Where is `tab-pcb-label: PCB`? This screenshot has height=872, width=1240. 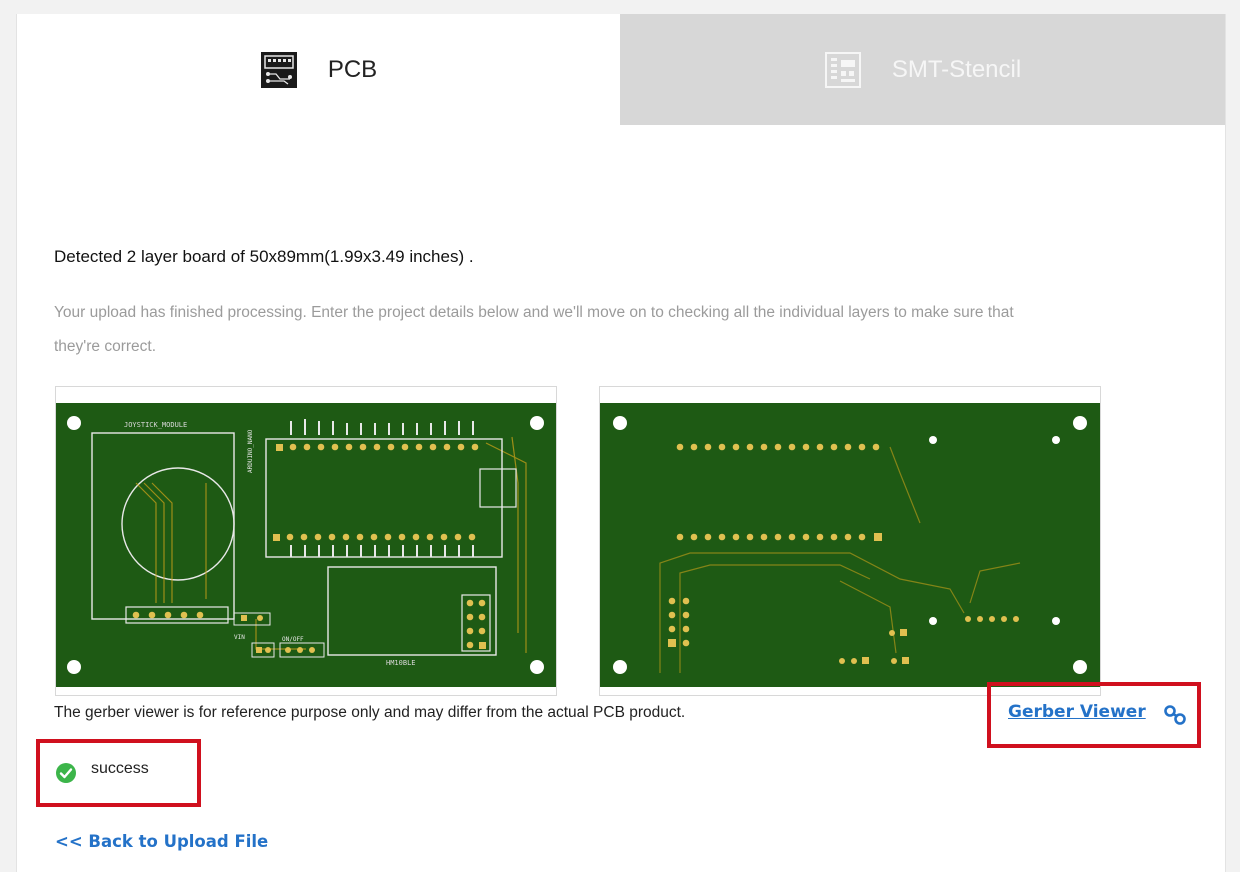 tab-pcb-label: PCB is located at coordinates (352, 69).